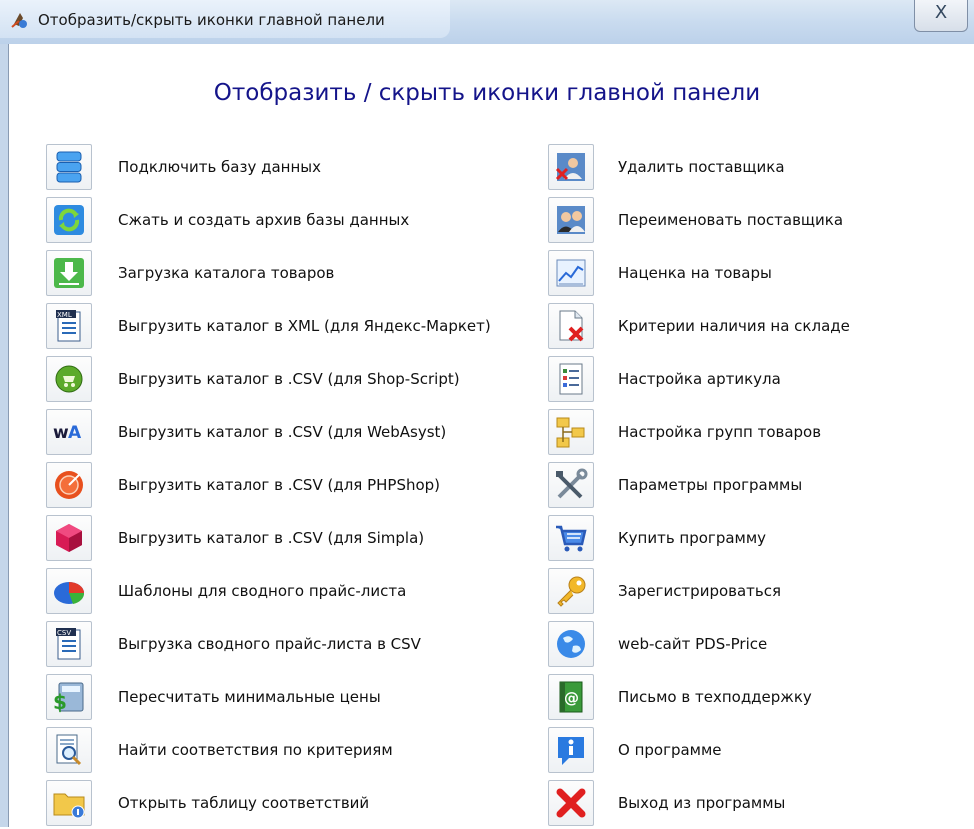 The image size is (974, 829). I want to click on menu-item-label: Удалить поставщика, so click(701, 166).